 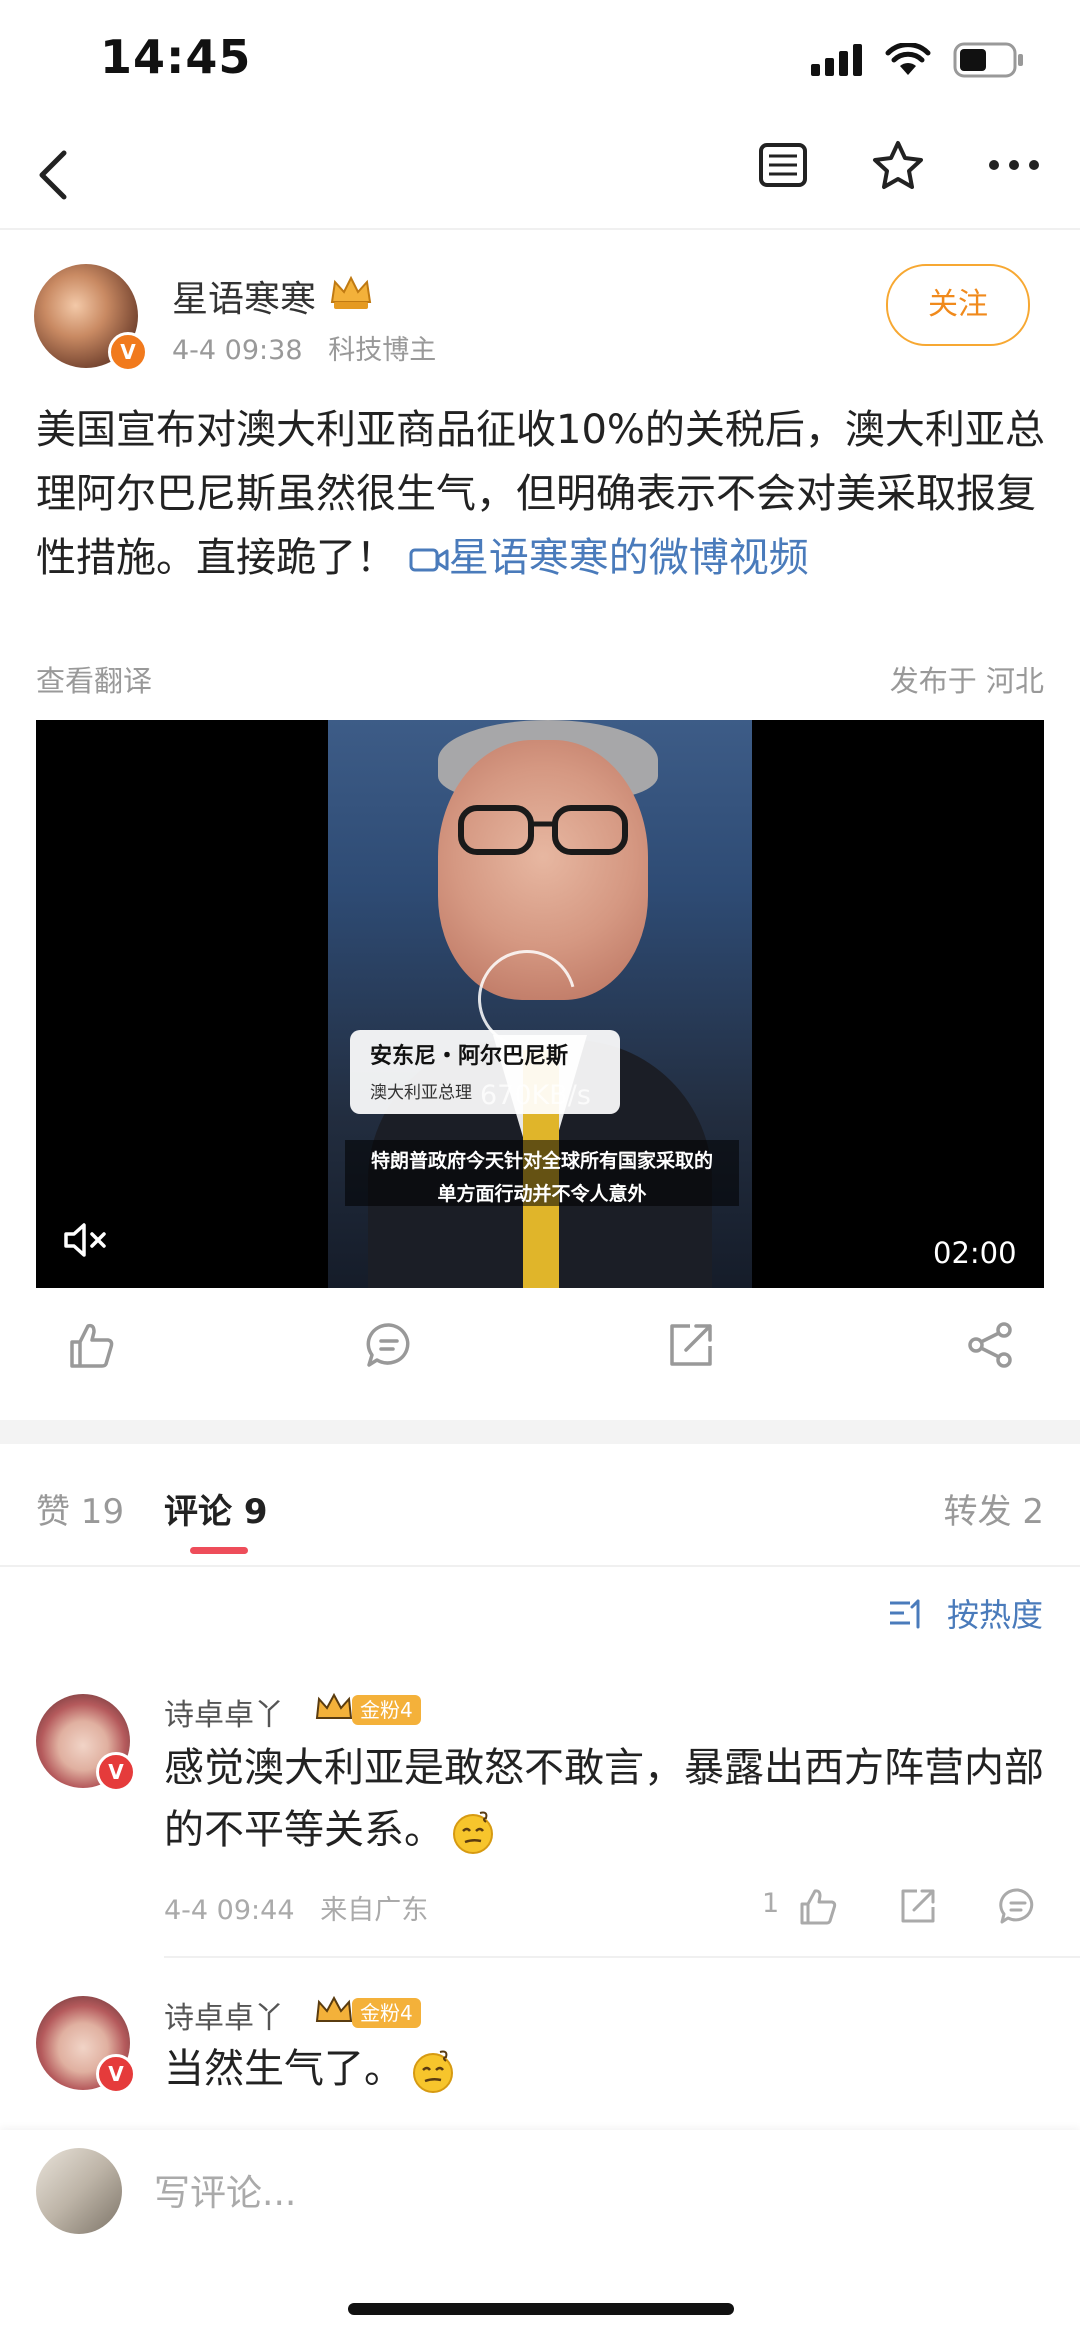 What do you see at coordinates (128, 352) in the screenshot?
I see `verified-badge: V` at bounding box center [128, 352].